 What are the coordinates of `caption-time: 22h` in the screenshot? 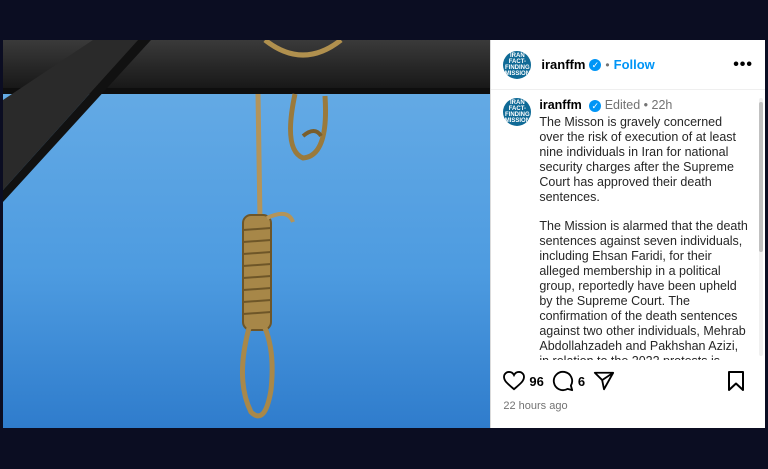 It's located at (662, 105).